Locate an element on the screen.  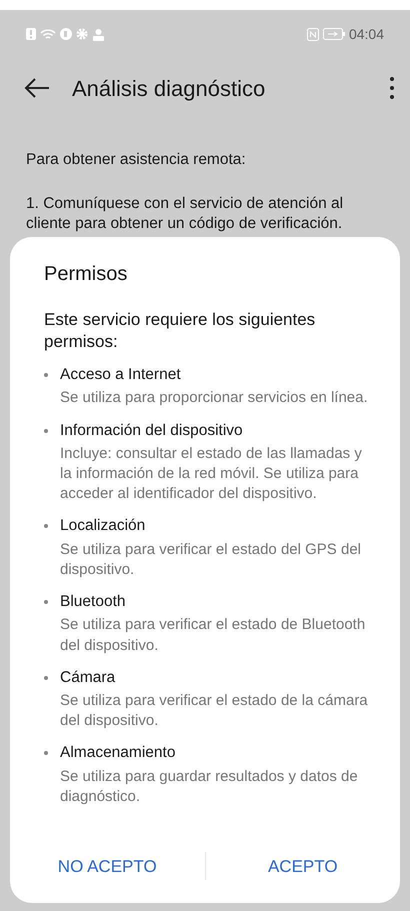
permission-description: Se utiliza para verificar el estado de la cámara del dispositivo. is located at coordinates (214, 711).